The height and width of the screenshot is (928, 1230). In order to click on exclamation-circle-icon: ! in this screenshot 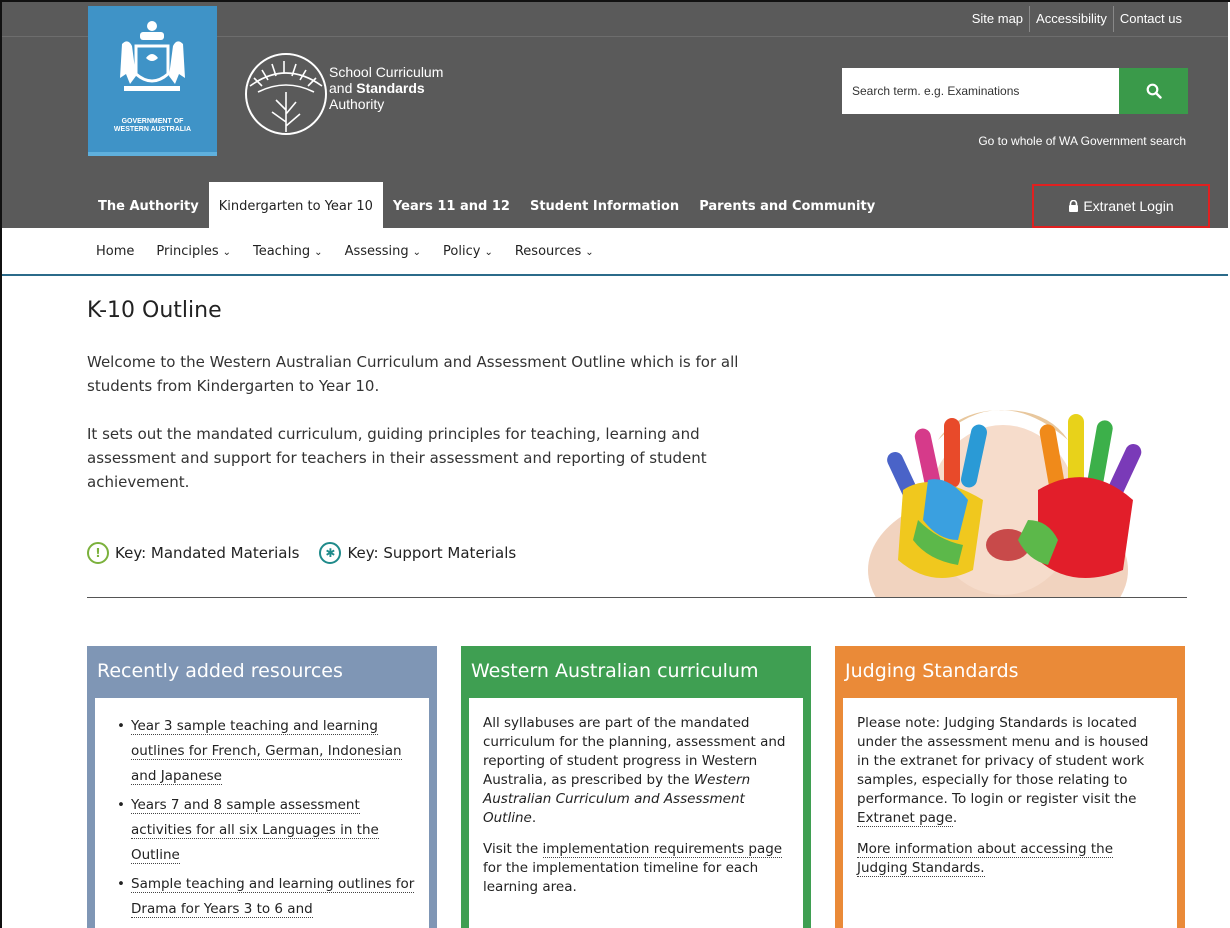, I will do `click(98, 553)`.